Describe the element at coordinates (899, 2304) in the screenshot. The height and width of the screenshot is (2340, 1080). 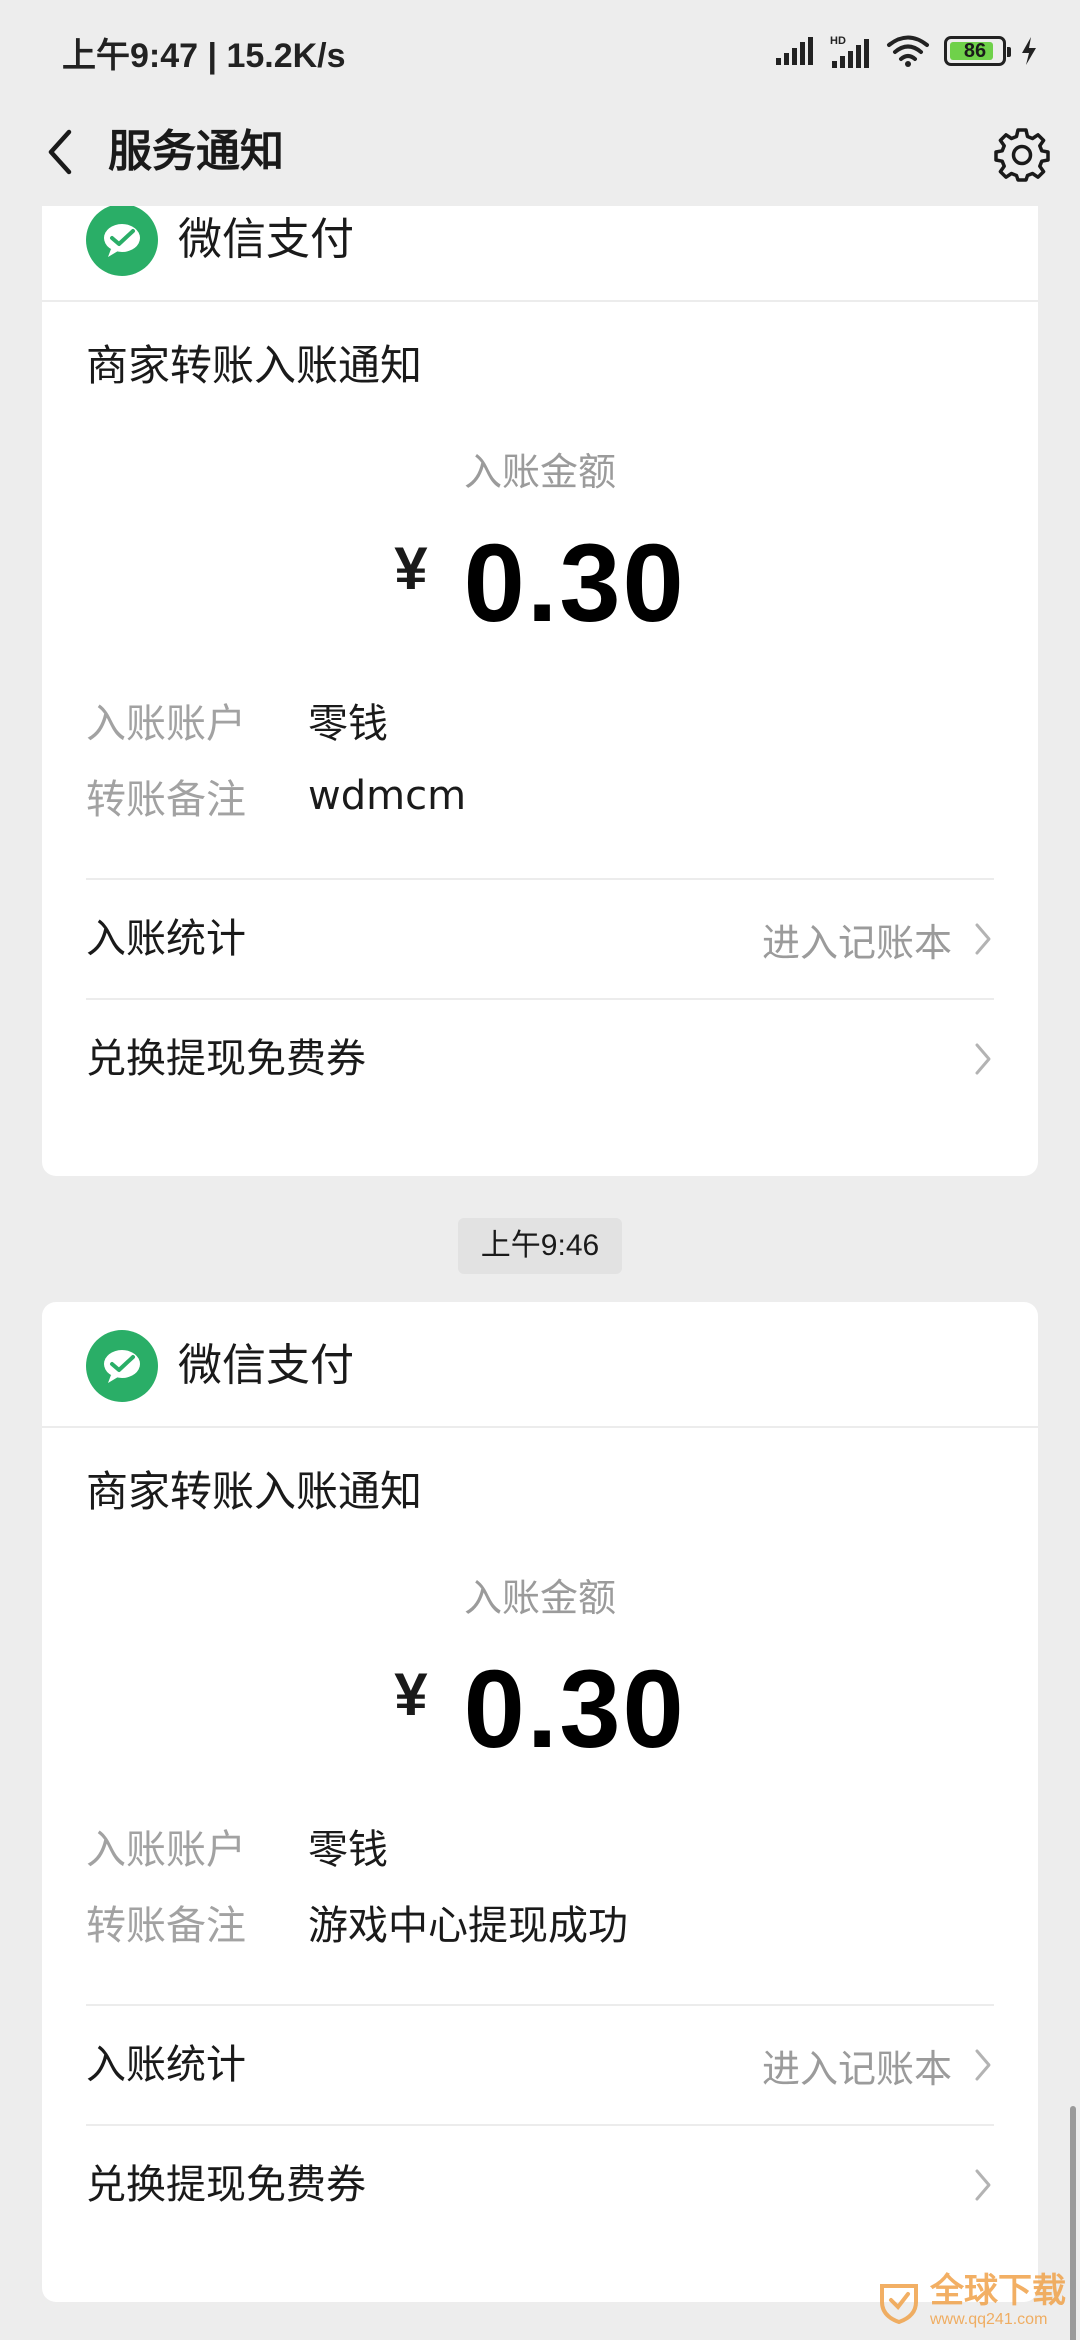
I see `watermark-logo-icon` at that location.